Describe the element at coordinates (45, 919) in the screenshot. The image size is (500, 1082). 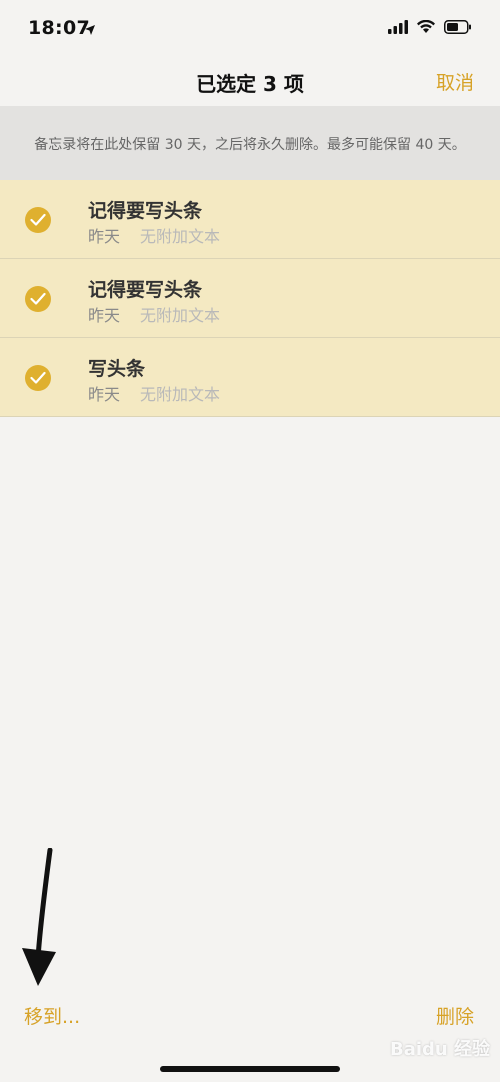
I see `annotation-arrow` at that location.